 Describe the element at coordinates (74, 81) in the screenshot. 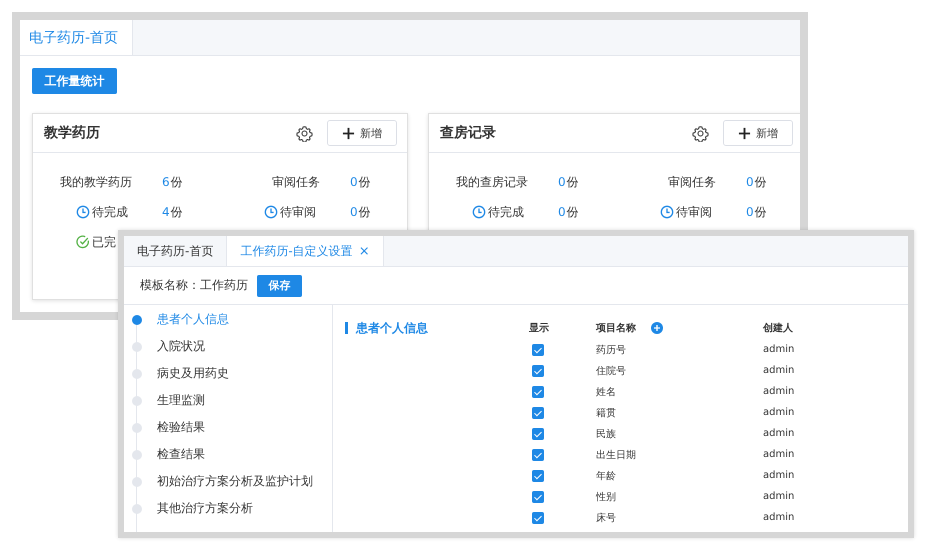

I see `stats-button: 工作量统计` at that location.